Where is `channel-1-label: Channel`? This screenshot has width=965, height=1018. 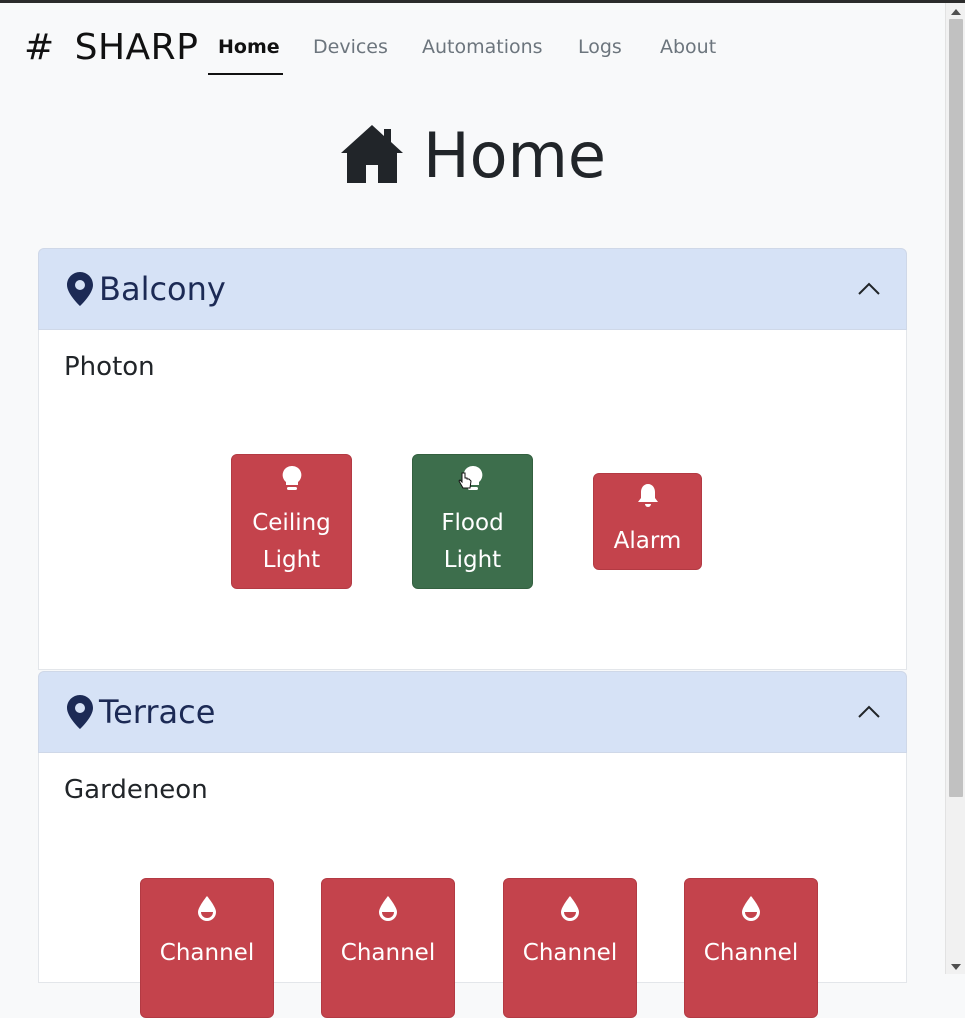 channel-1-label: Channel is located at coordinates (207, 953).